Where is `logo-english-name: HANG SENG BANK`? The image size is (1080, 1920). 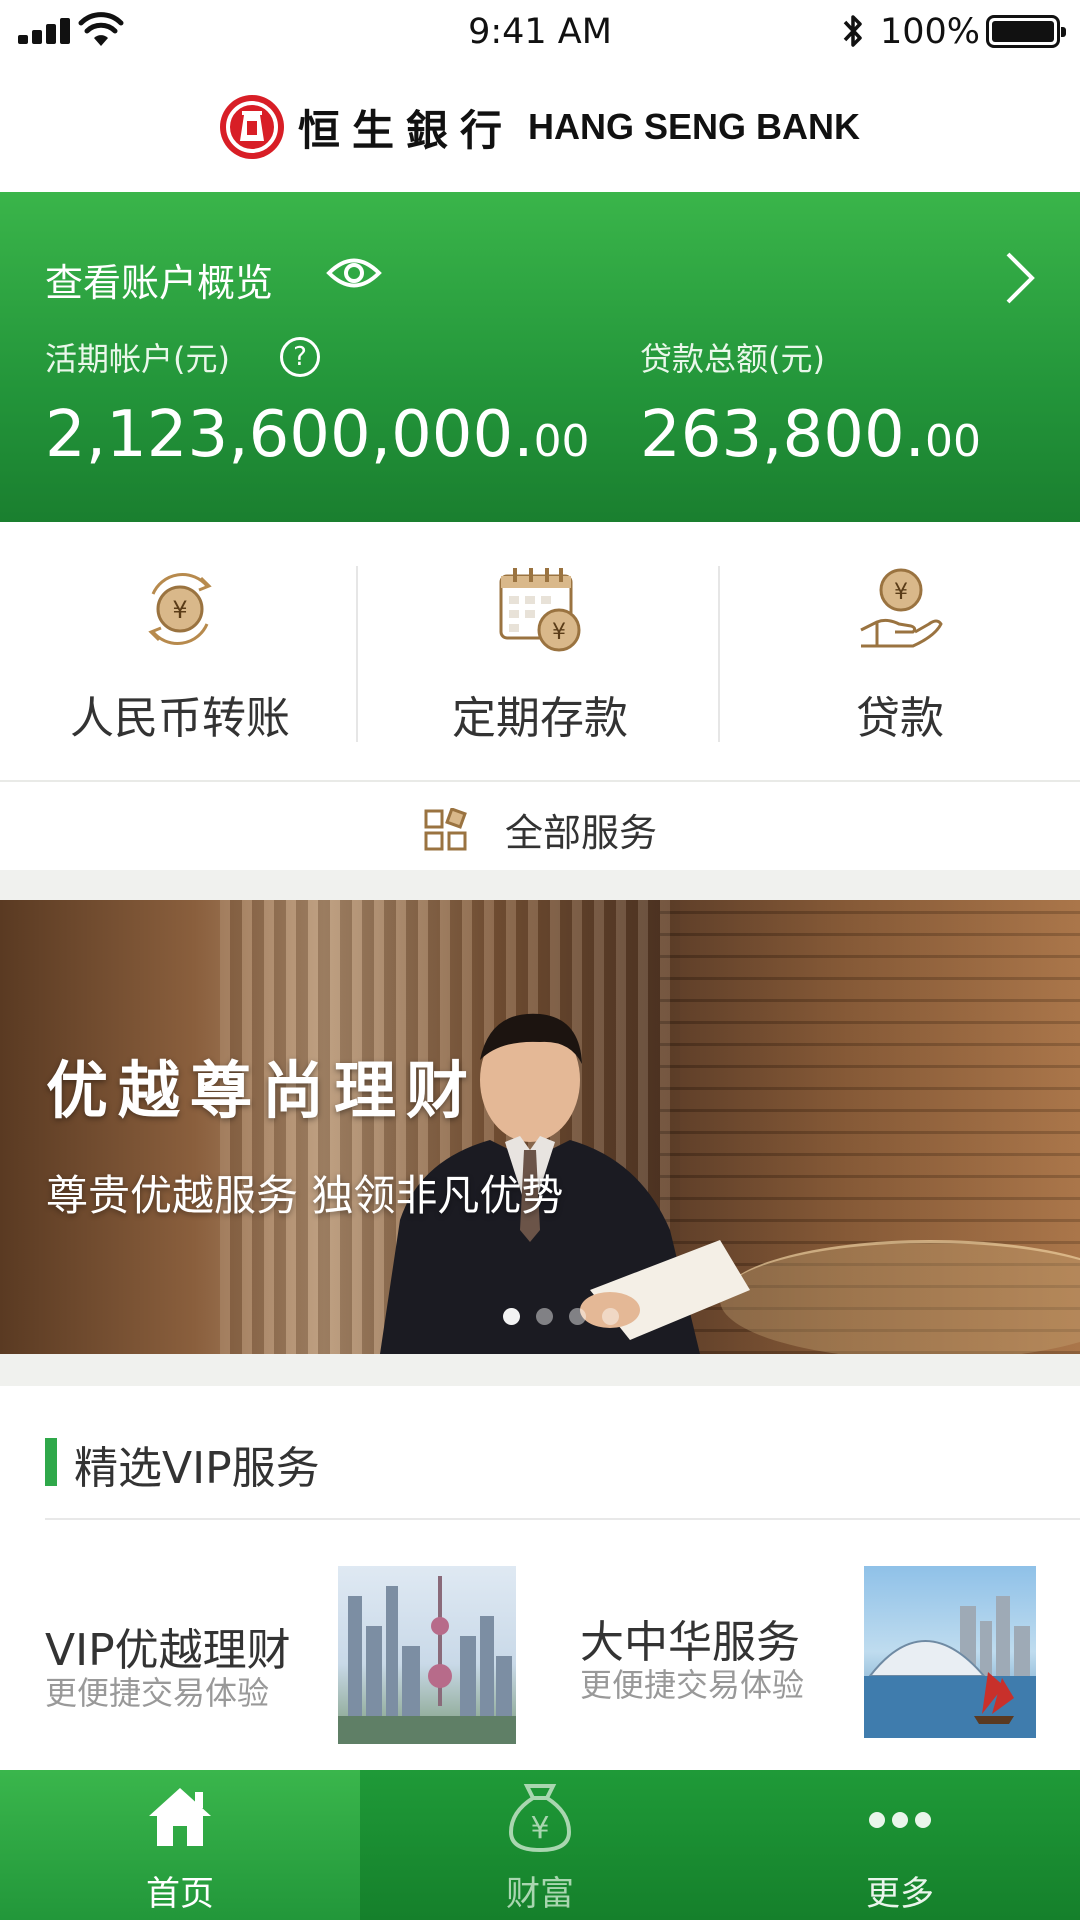 logo-english-name: HANG SENG BANK is located at coordinates (694, 126).